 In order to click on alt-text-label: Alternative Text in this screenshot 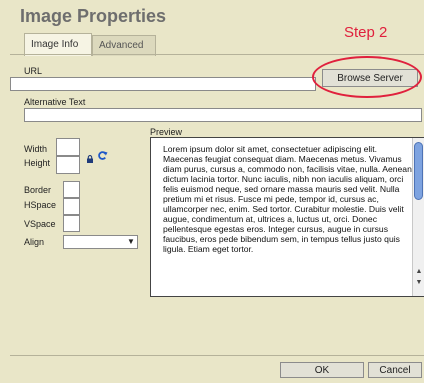, I will do `click(55, 102)`.